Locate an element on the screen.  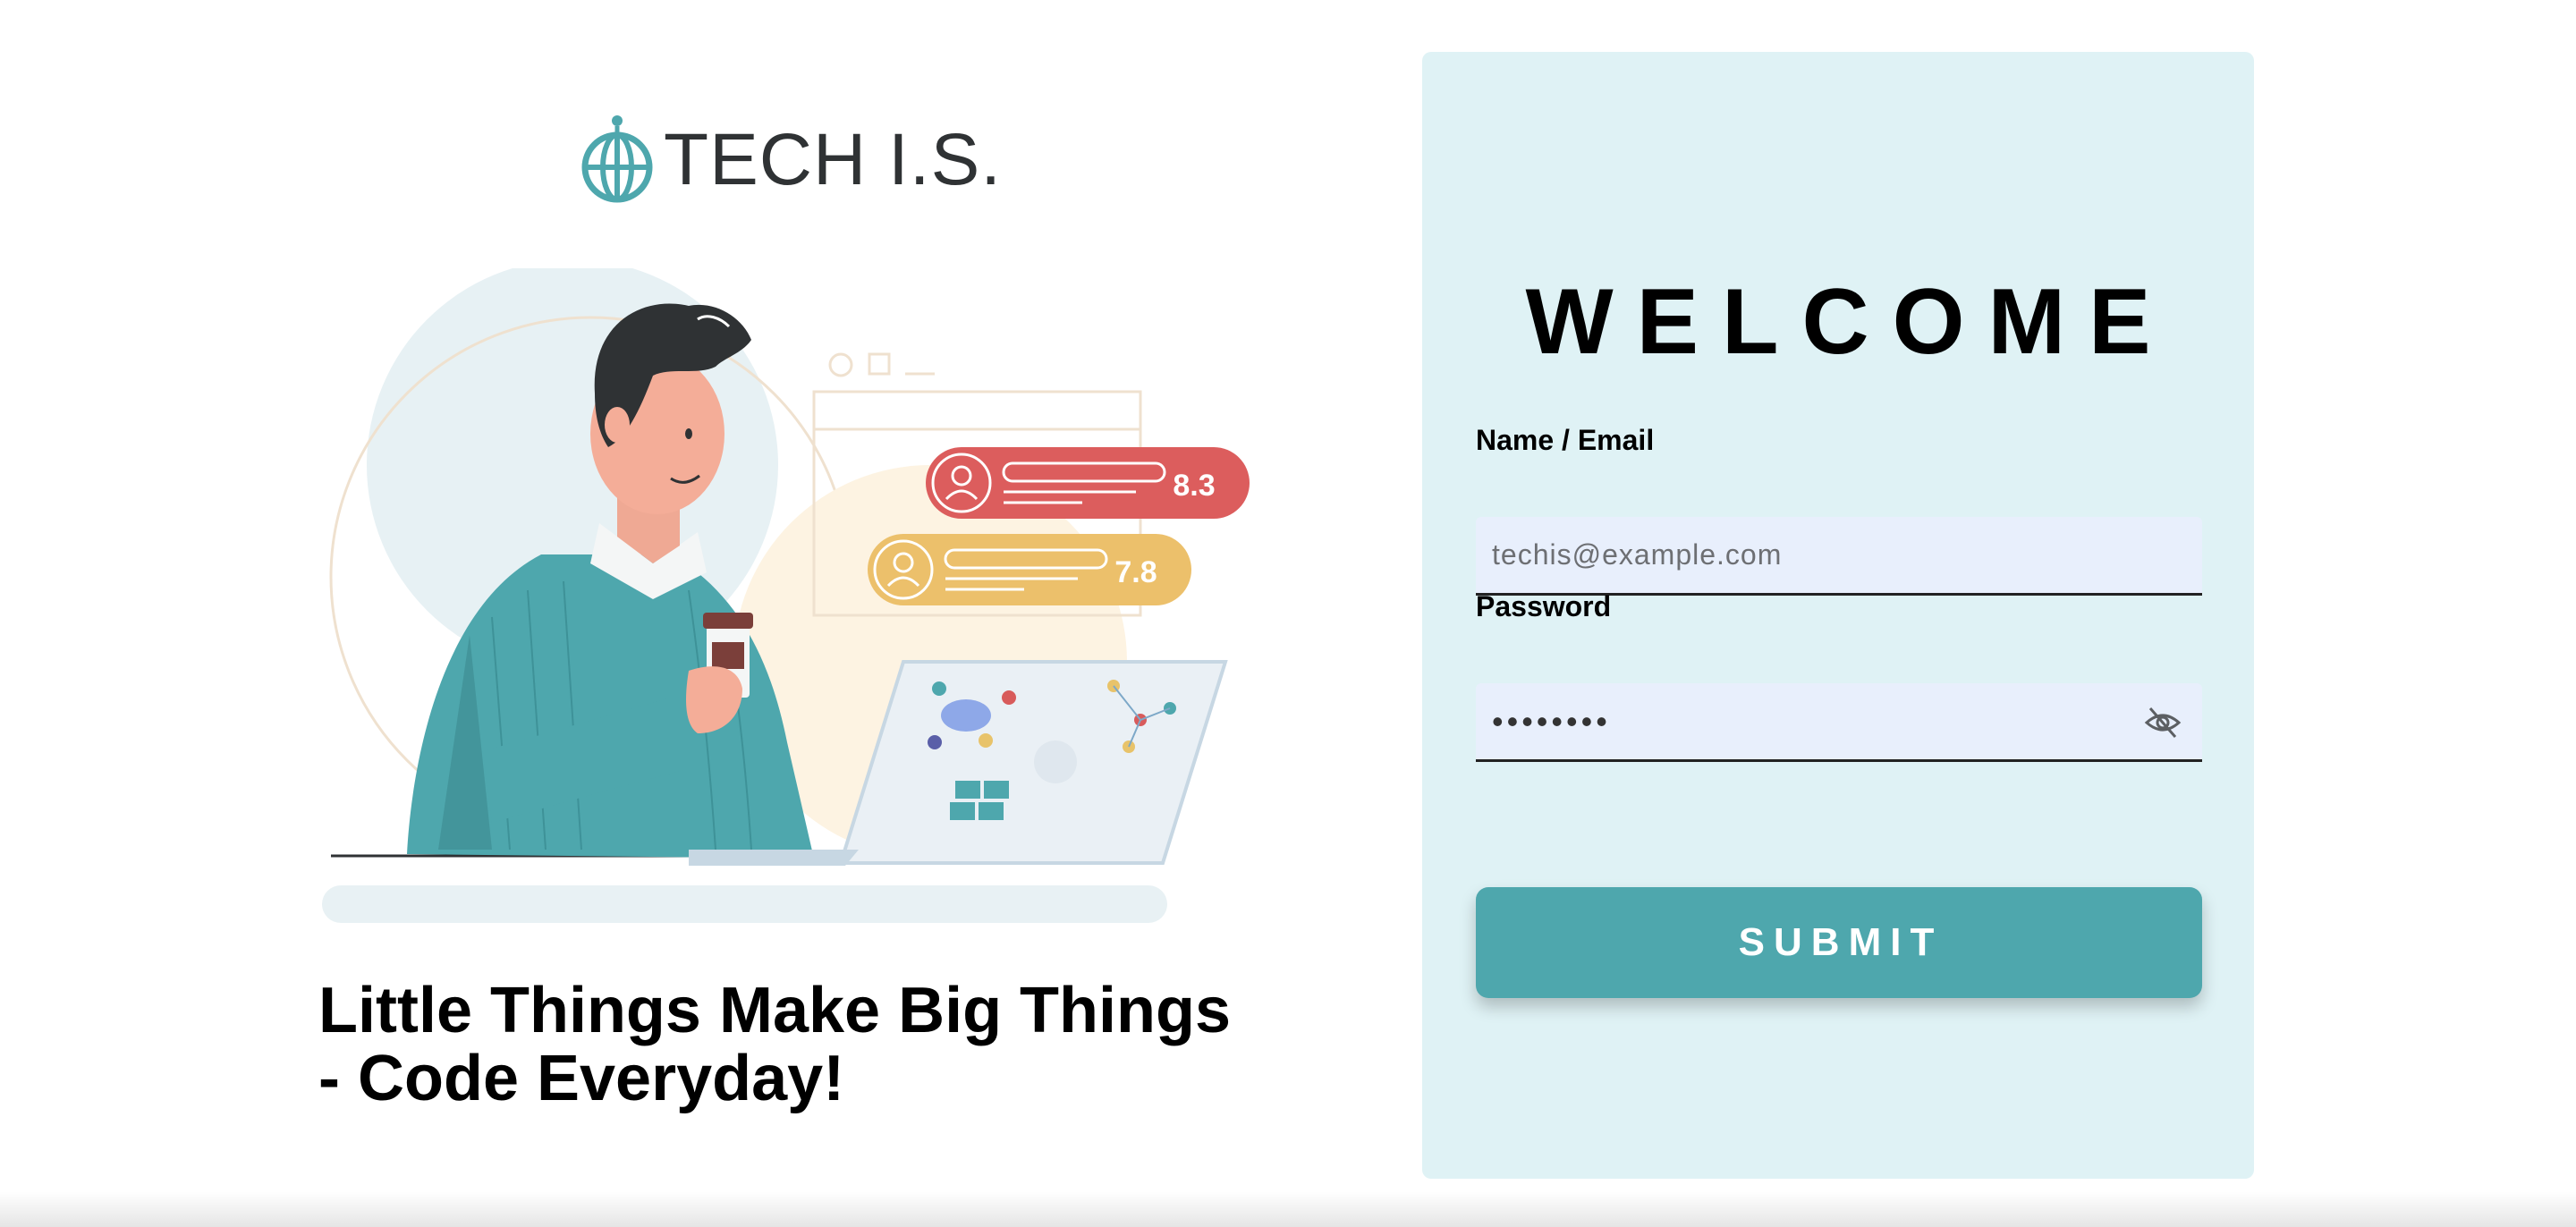
email-field is located at coordinates (1839, 555).